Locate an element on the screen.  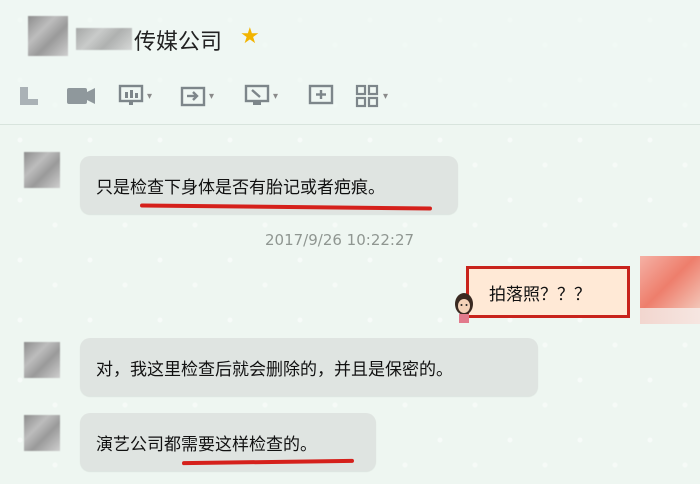
message-text: 对，我这里检查后就会删除的，并且是保密的。 is located at coordinates (274, 369).